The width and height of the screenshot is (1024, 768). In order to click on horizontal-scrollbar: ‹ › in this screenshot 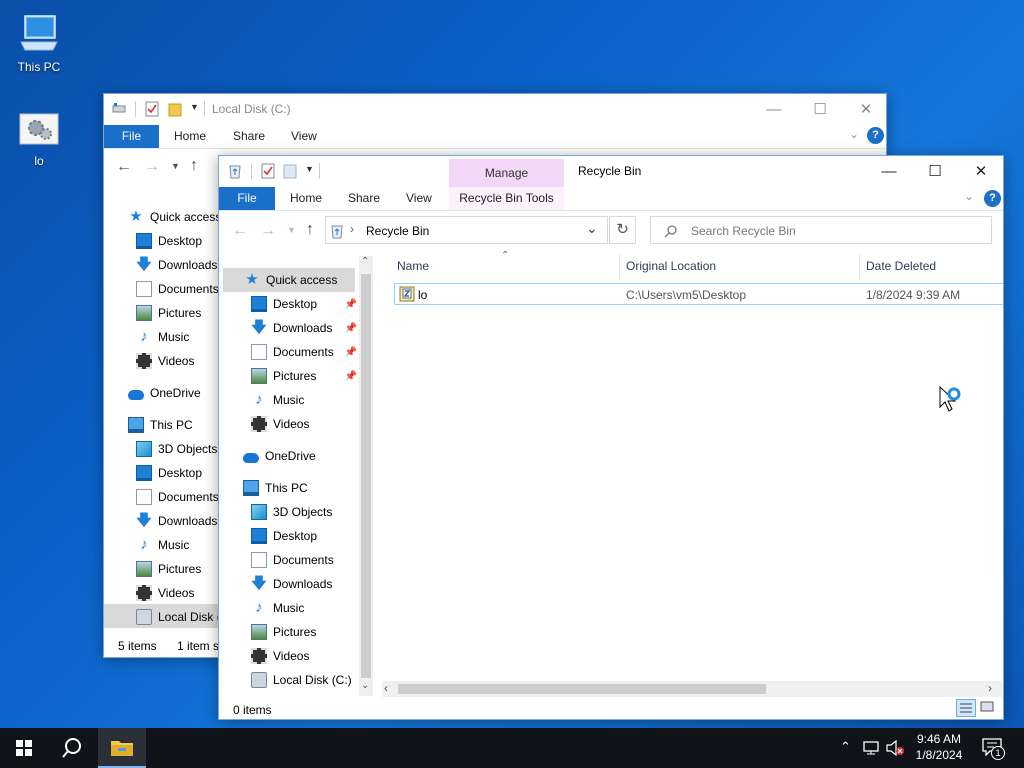, I will do `click(692, 689)`.